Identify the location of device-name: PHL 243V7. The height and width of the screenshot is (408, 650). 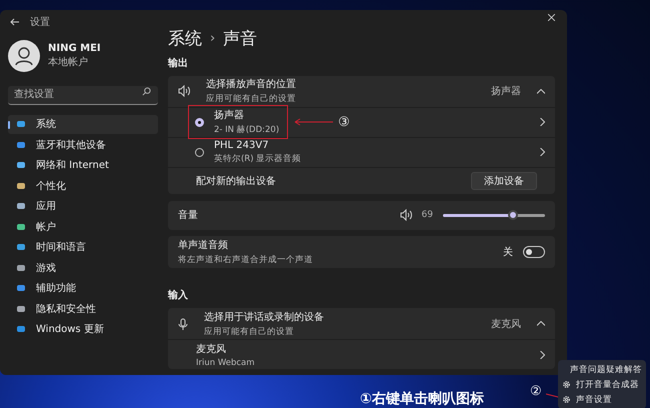
(242, 145).